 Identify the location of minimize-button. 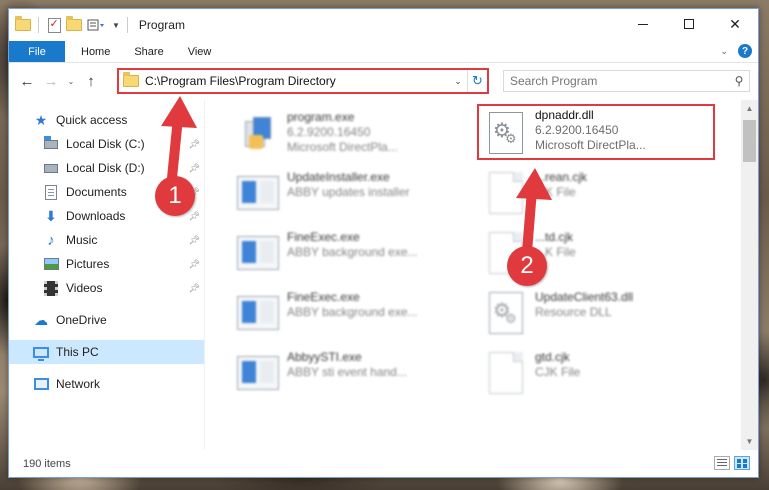
(643, 24).